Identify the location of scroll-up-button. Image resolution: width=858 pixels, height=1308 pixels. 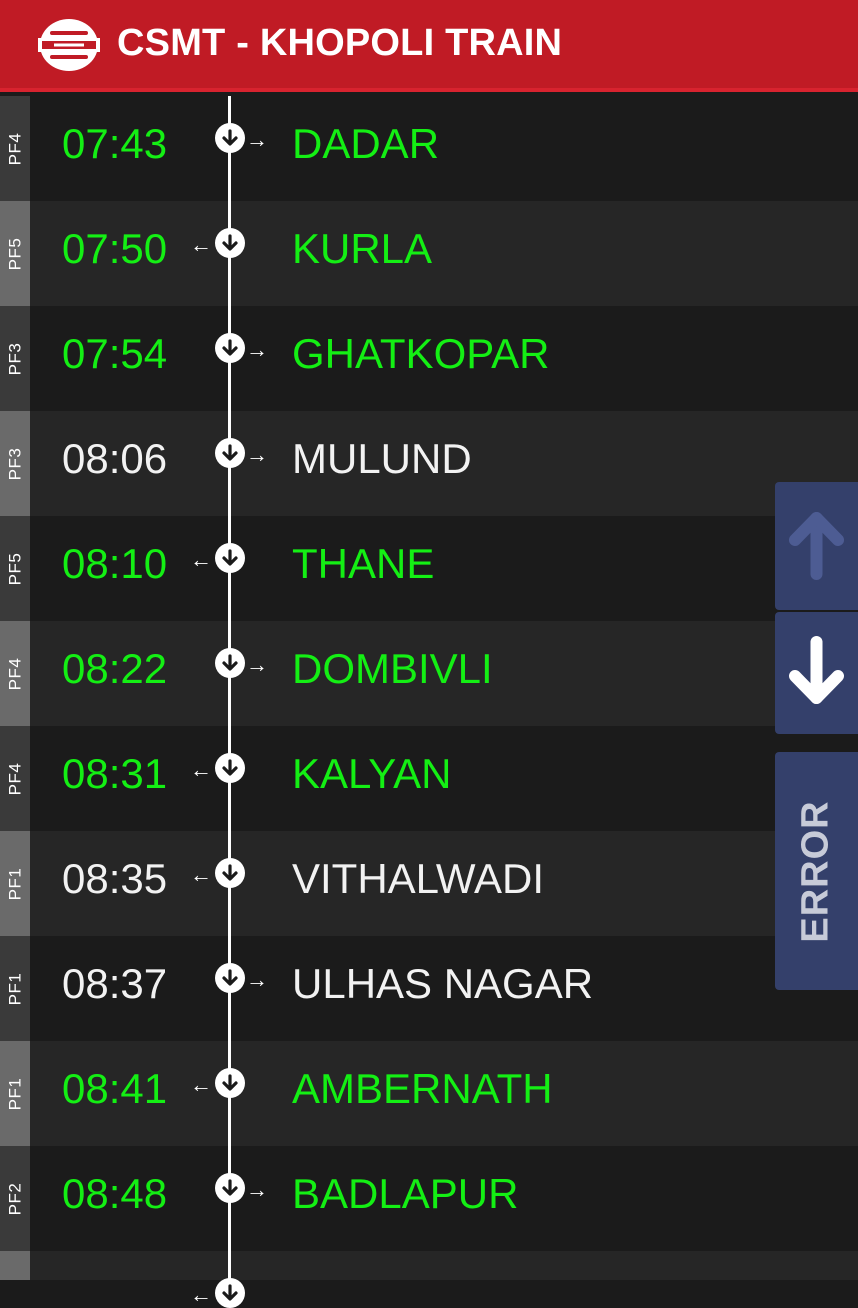
(816, 546).